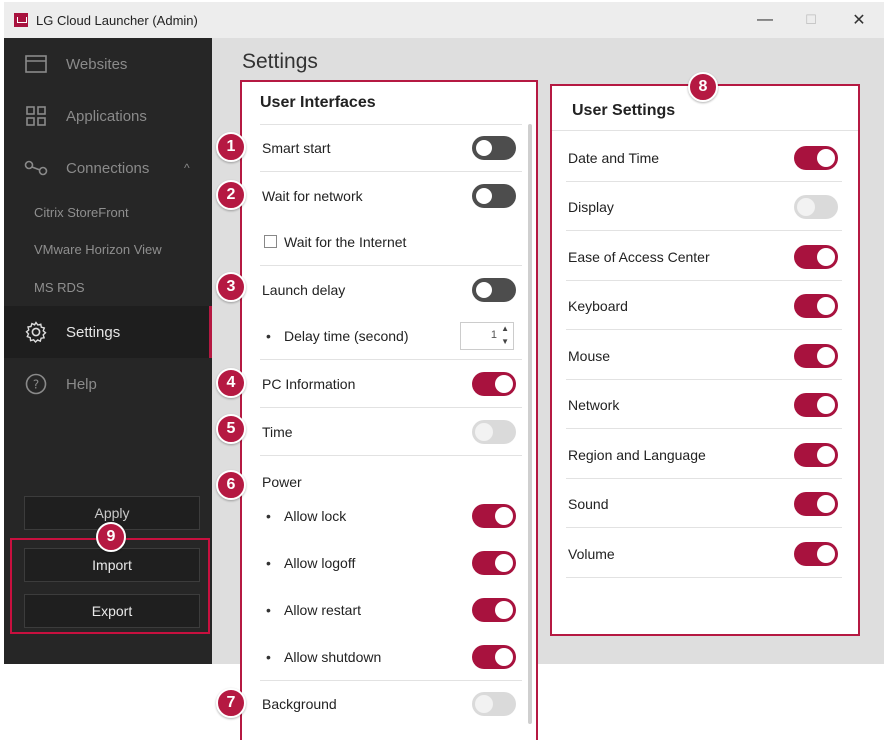 This screenshot has height=740, width=886. Describe the element at coordinates (494, 704) in the screenshot. I see `background-toggle` at that location.